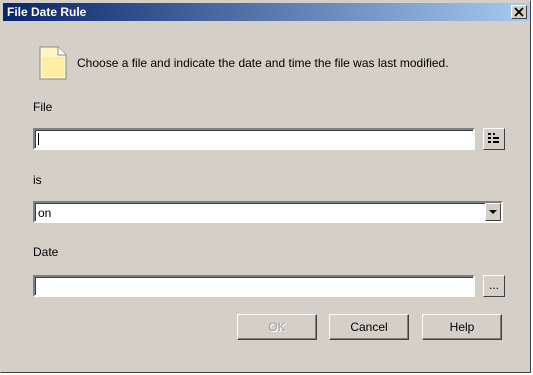  I want to click on chevron-down-icon, so click(493, 212).